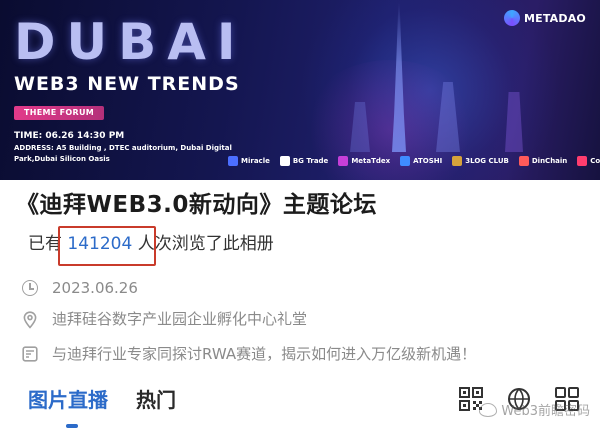  I want to click on sponsor-logo: 3LOG CLUB, so click(480, 161).